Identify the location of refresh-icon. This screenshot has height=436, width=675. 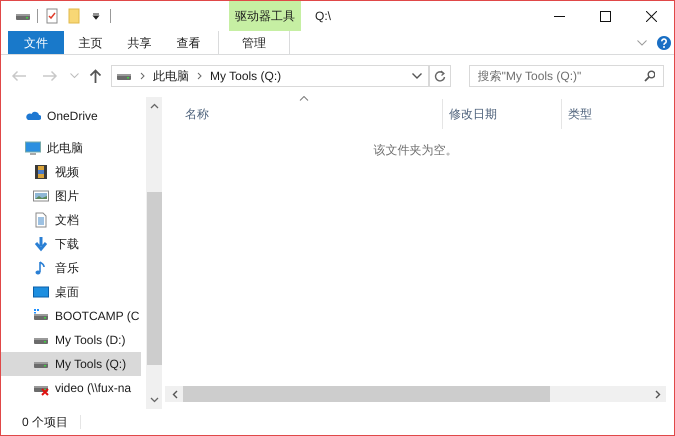
(440, 76).